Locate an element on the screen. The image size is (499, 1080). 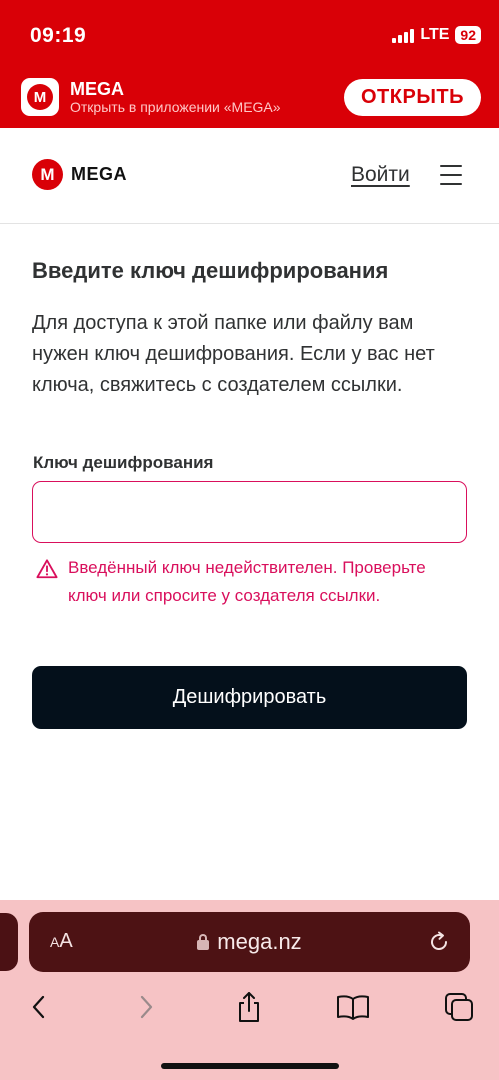
key-field-label: Ключ дешифрования is located at coordinates (123, 462).